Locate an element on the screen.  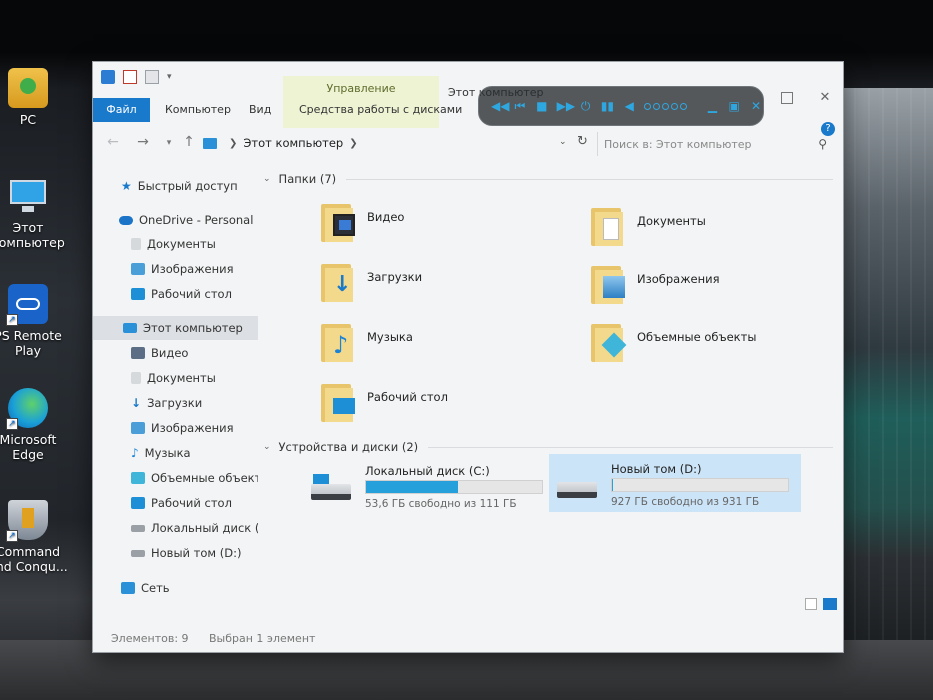
group-header-folders: ⌄ Папки (7) is located at coordinates (548, 179).